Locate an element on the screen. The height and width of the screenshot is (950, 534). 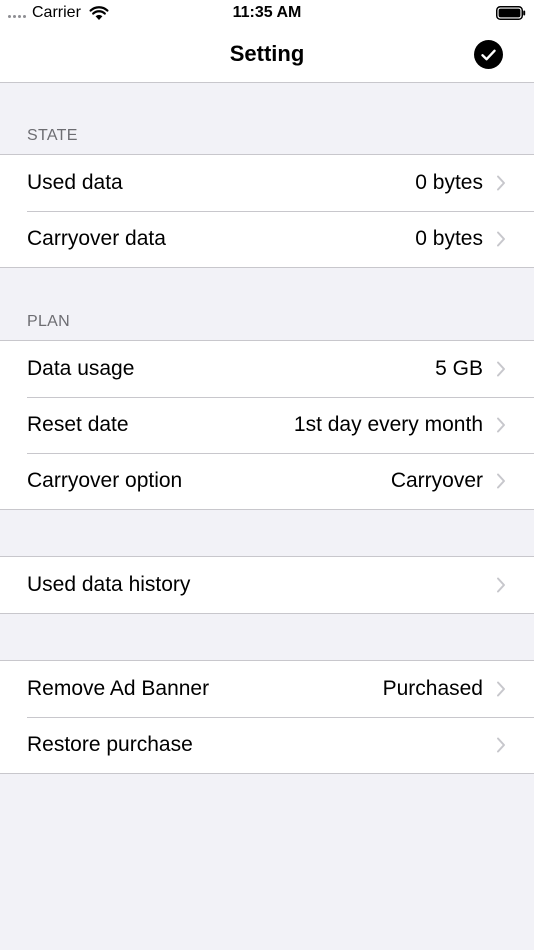
battery-icon is located at coordinates (511, 13).